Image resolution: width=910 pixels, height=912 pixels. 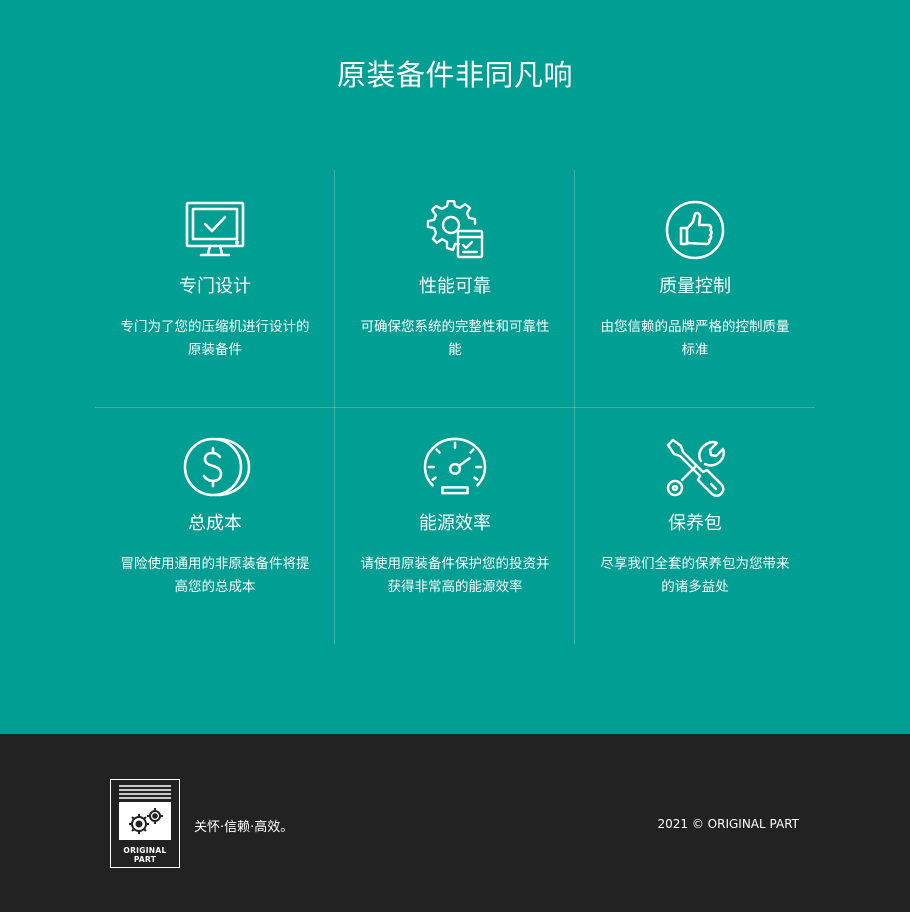 What do you see at coordinates (215, 230) in the screenshot?
I see `monitor-check-icon` at bounding box center [215, 230].